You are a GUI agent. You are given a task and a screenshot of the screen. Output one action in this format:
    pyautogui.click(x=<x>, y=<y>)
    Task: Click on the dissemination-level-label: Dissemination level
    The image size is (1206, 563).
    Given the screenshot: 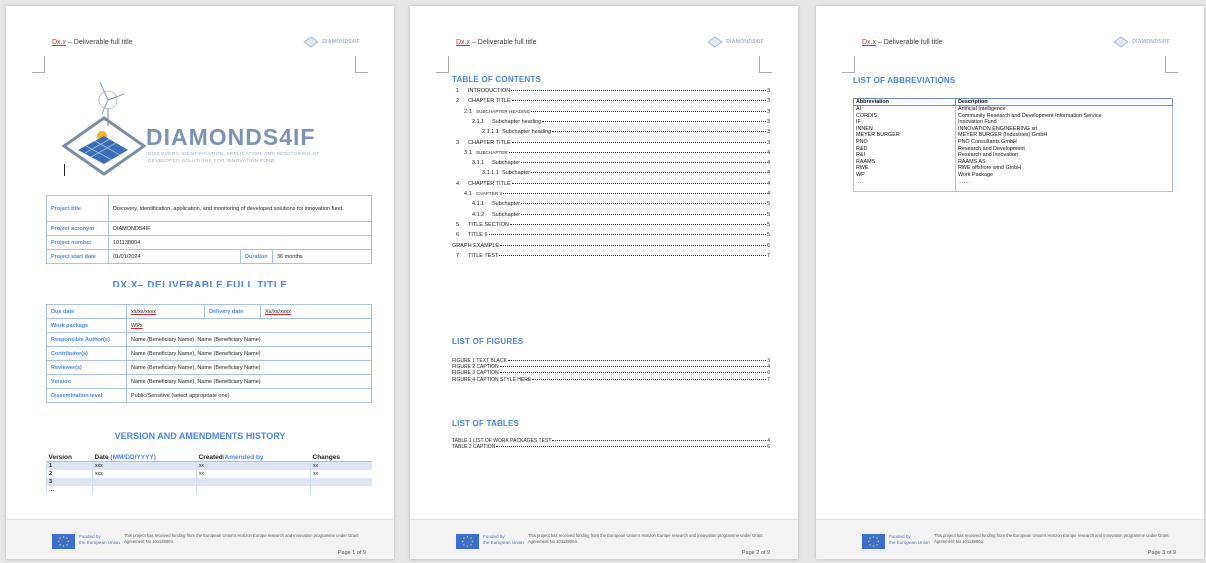 What is the action you would take?
    pyautogui.click(x=86, y=395)
    